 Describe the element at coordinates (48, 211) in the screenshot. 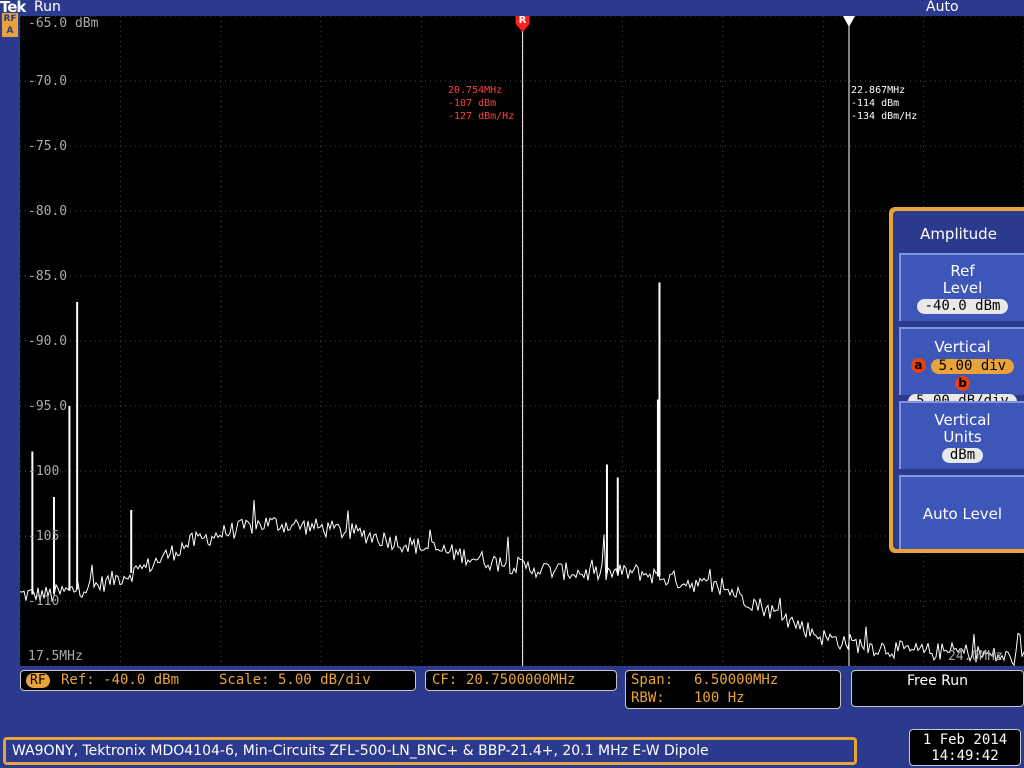

I see `y-tick-label: -80.0` at that location.